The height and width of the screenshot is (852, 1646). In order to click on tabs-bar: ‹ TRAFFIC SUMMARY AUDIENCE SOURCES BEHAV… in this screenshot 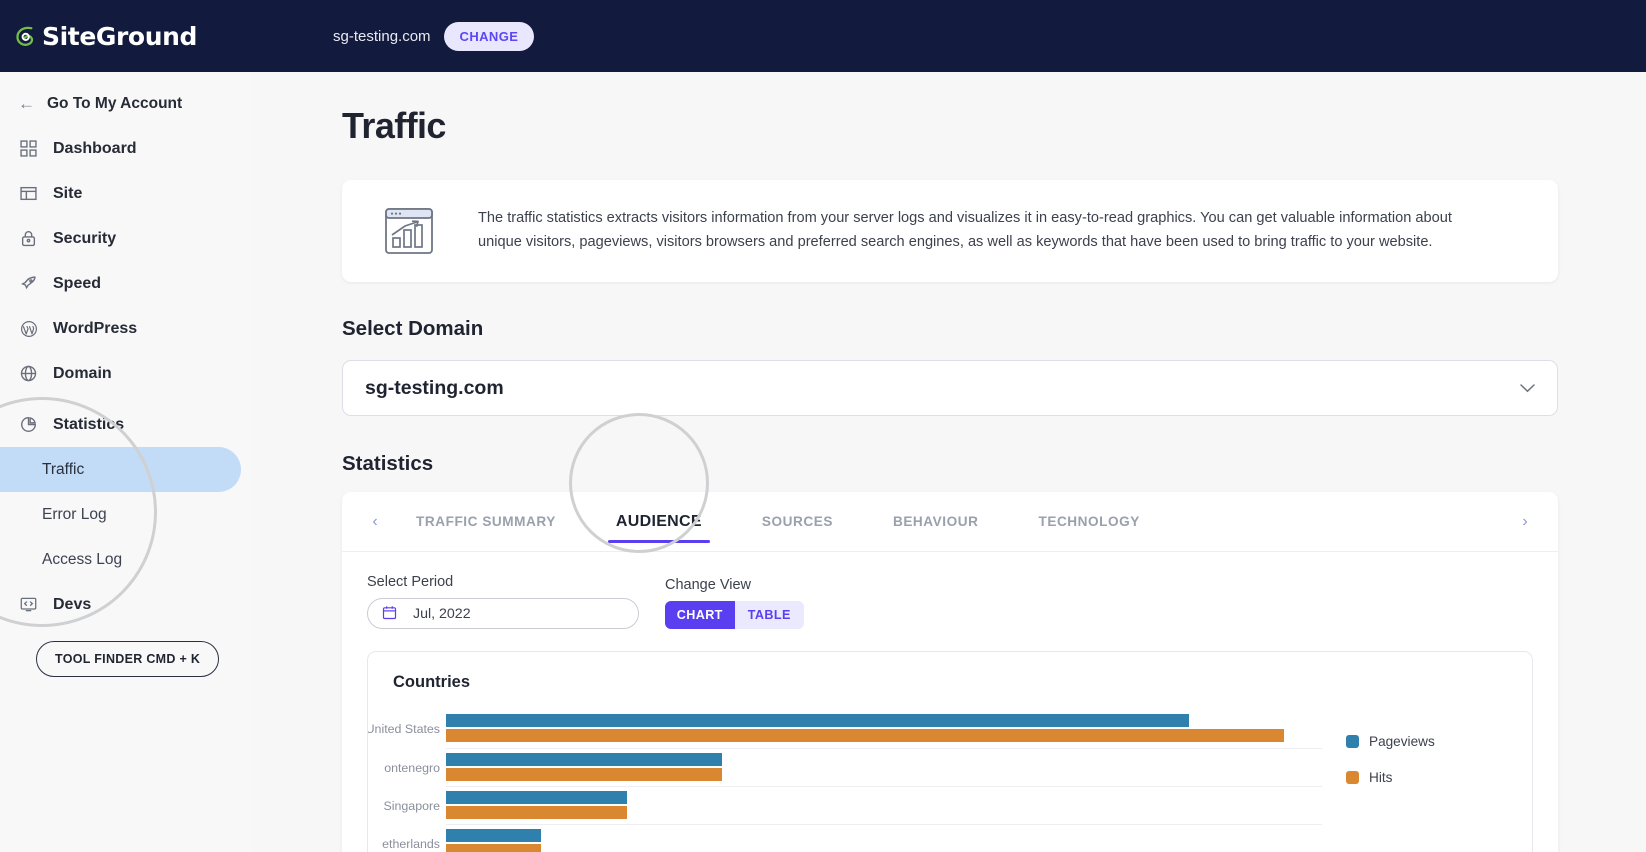, I will do `click(950, 522)`.